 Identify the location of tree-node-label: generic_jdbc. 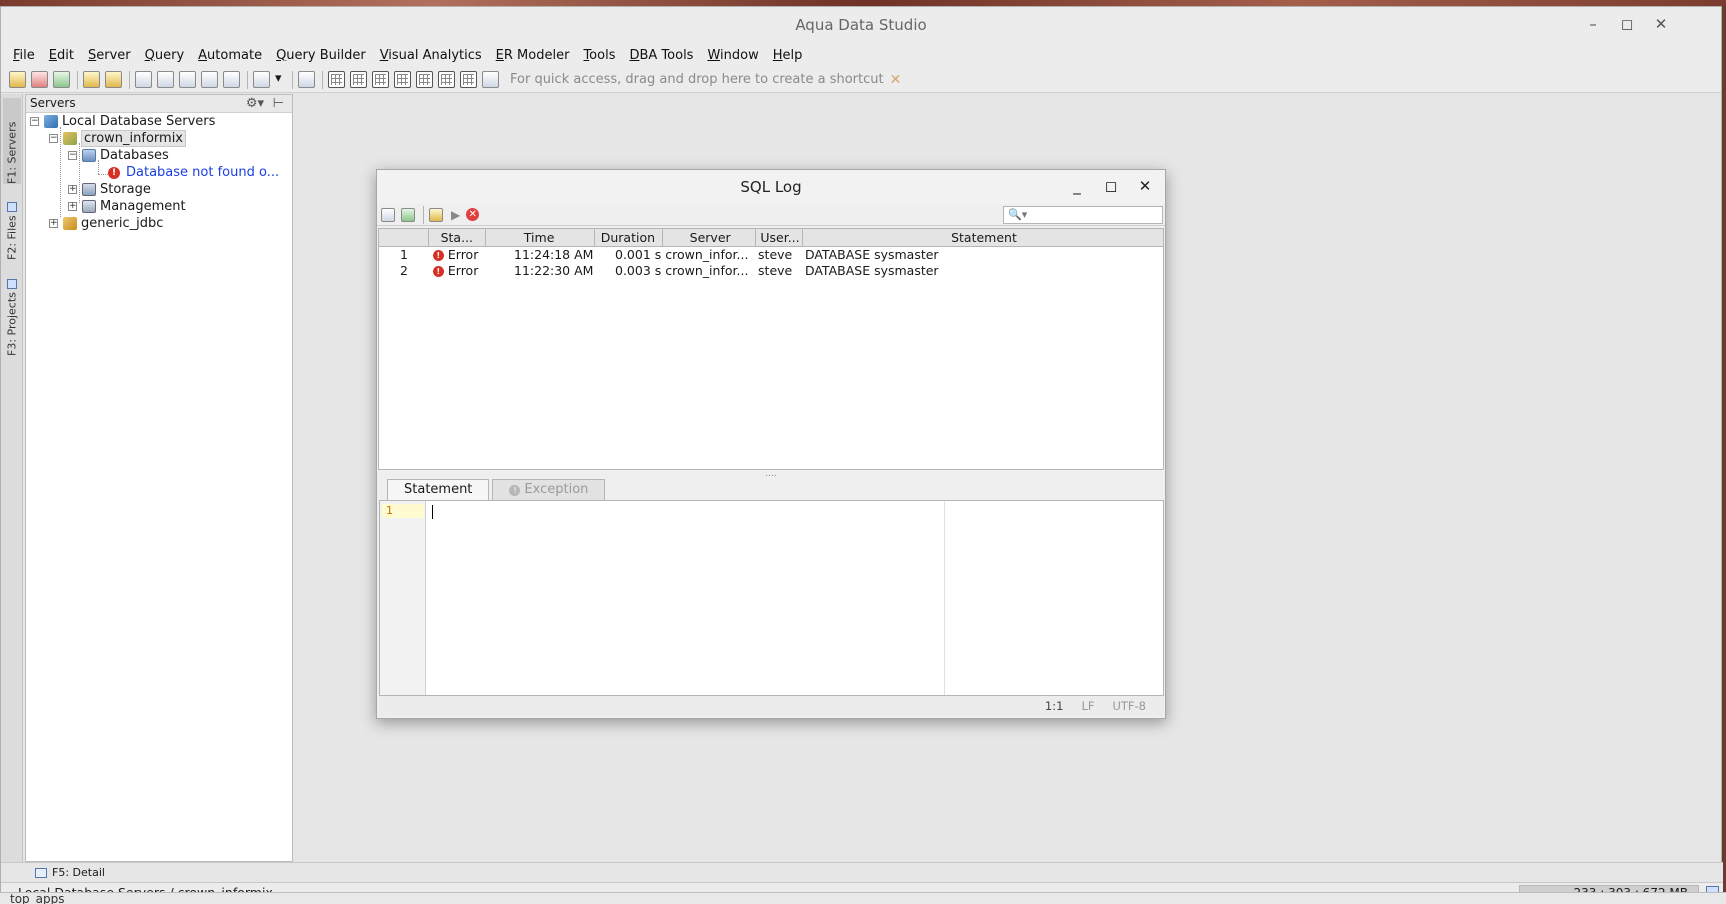
(122, 223).